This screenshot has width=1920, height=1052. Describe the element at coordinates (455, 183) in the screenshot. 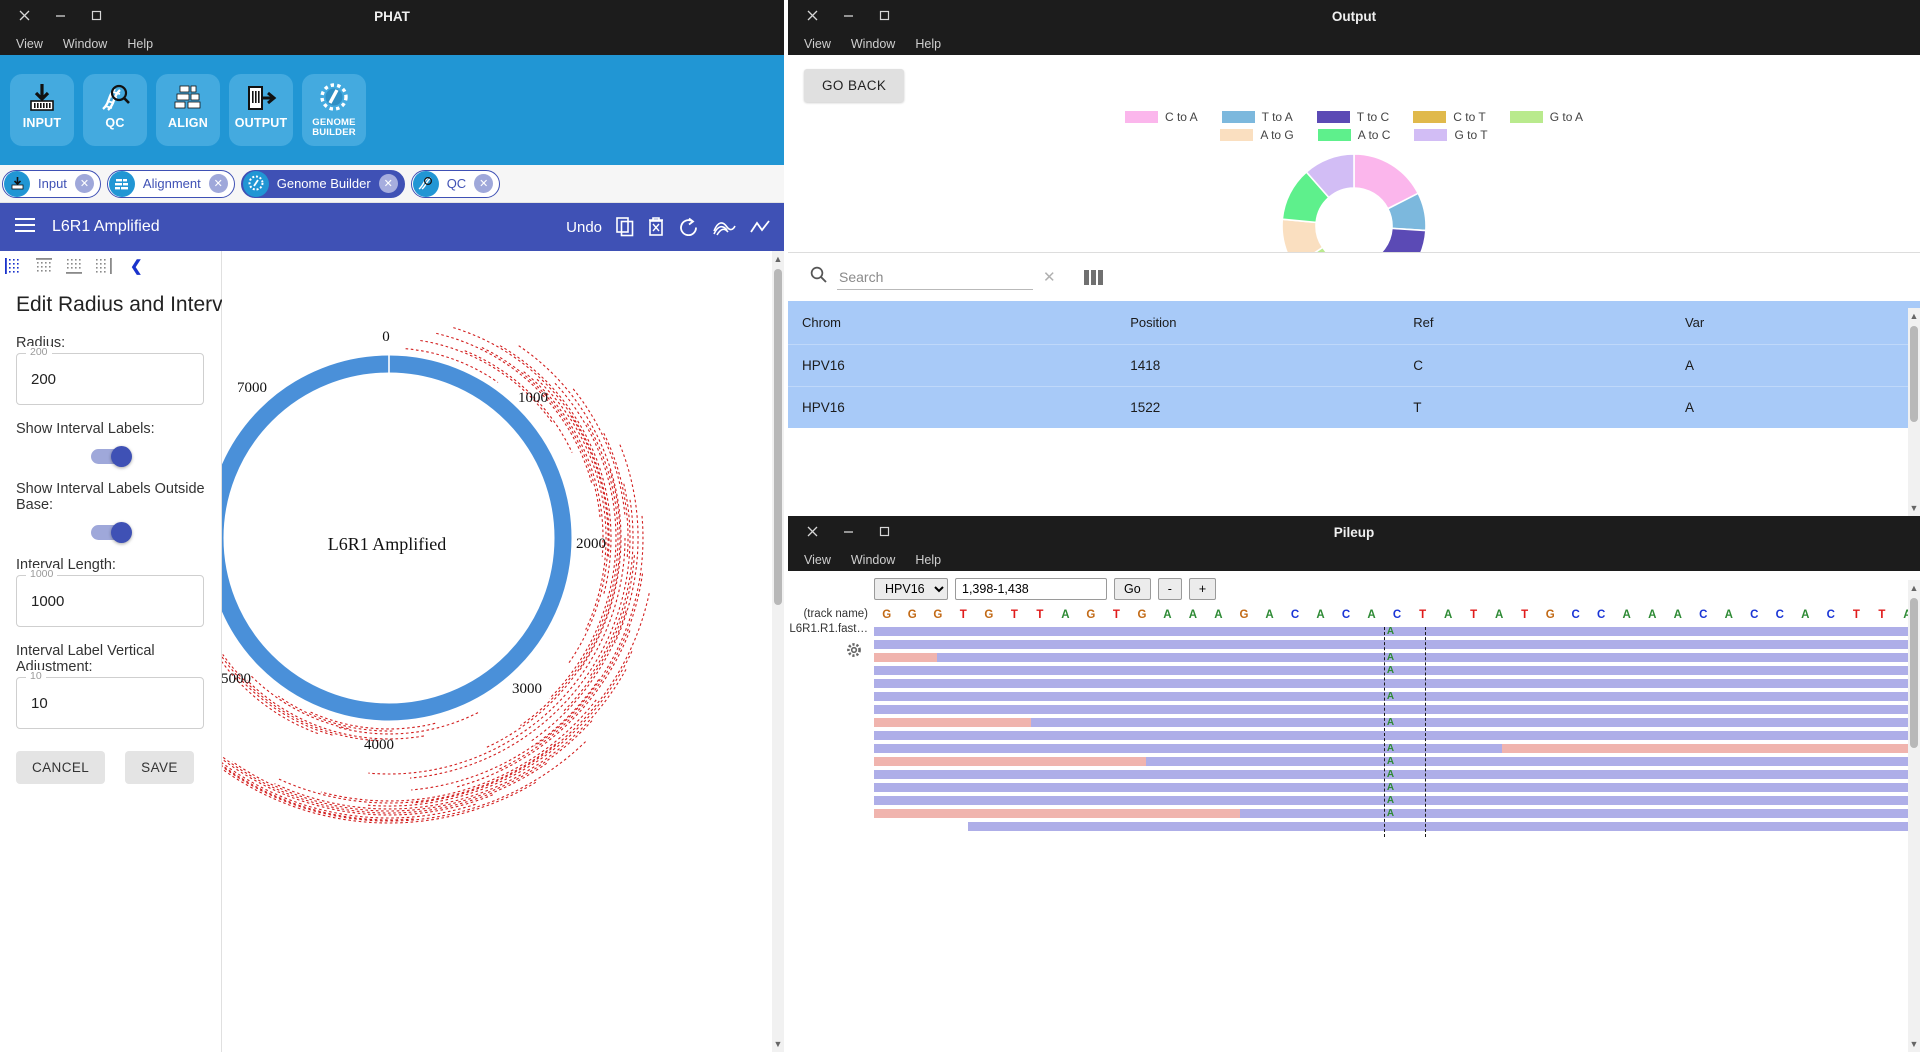

I see `tab-qc: QC ✕` at that location.